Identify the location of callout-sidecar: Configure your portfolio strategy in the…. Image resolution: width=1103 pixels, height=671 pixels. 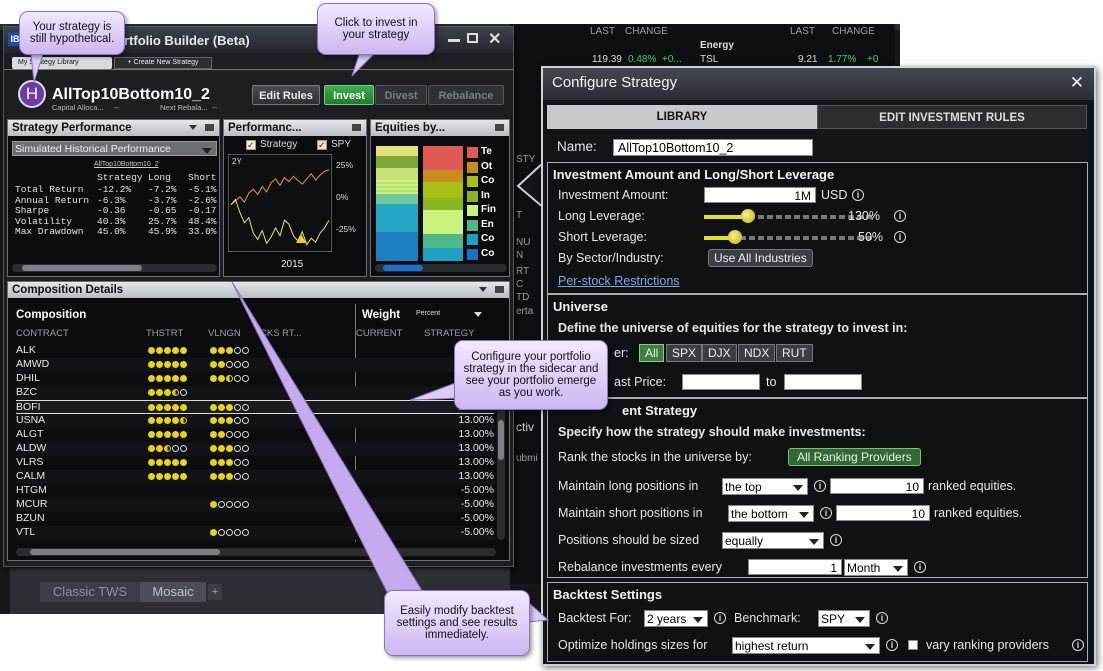
(531, 375).